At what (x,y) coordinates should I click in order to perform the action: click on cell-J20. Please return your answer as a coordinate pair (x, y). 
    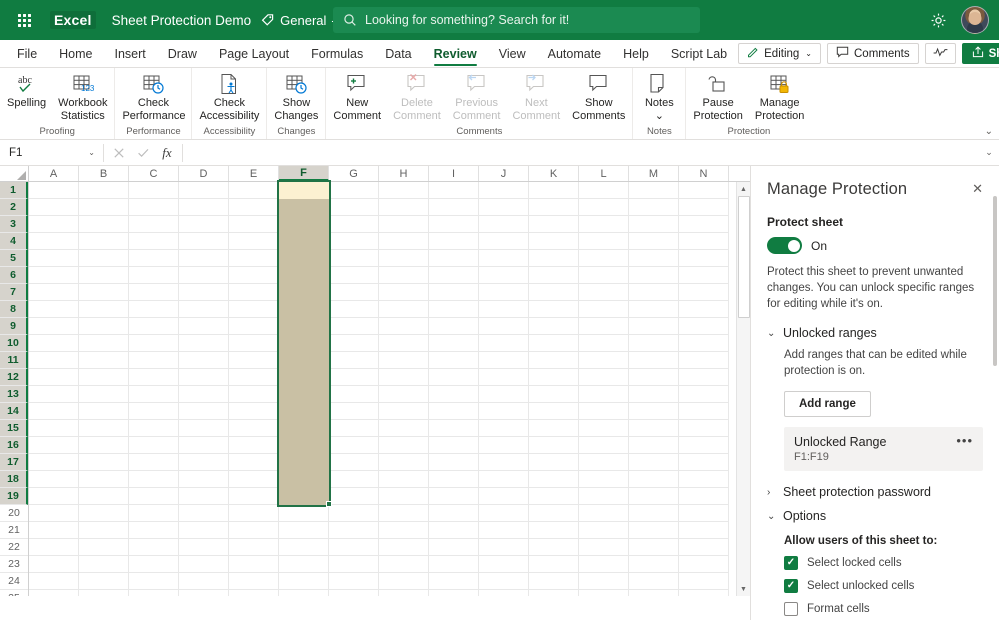
    Looking at the image, I should click on (504, 513).